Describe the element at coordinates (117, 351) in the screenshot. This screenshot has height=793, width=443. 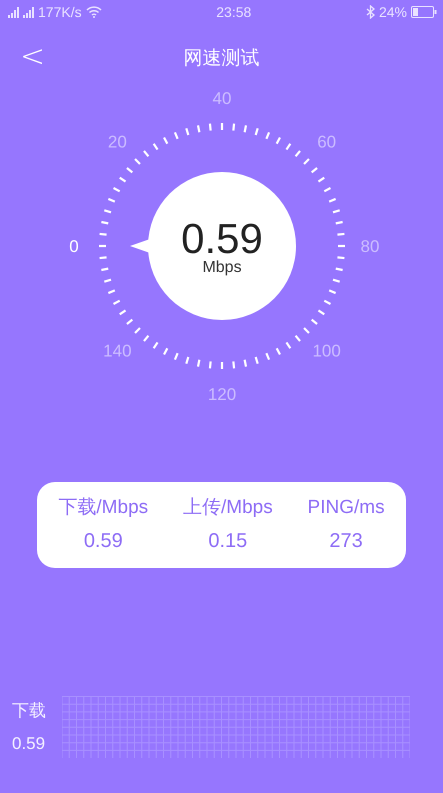
I see `scale-label: 140` at that location.